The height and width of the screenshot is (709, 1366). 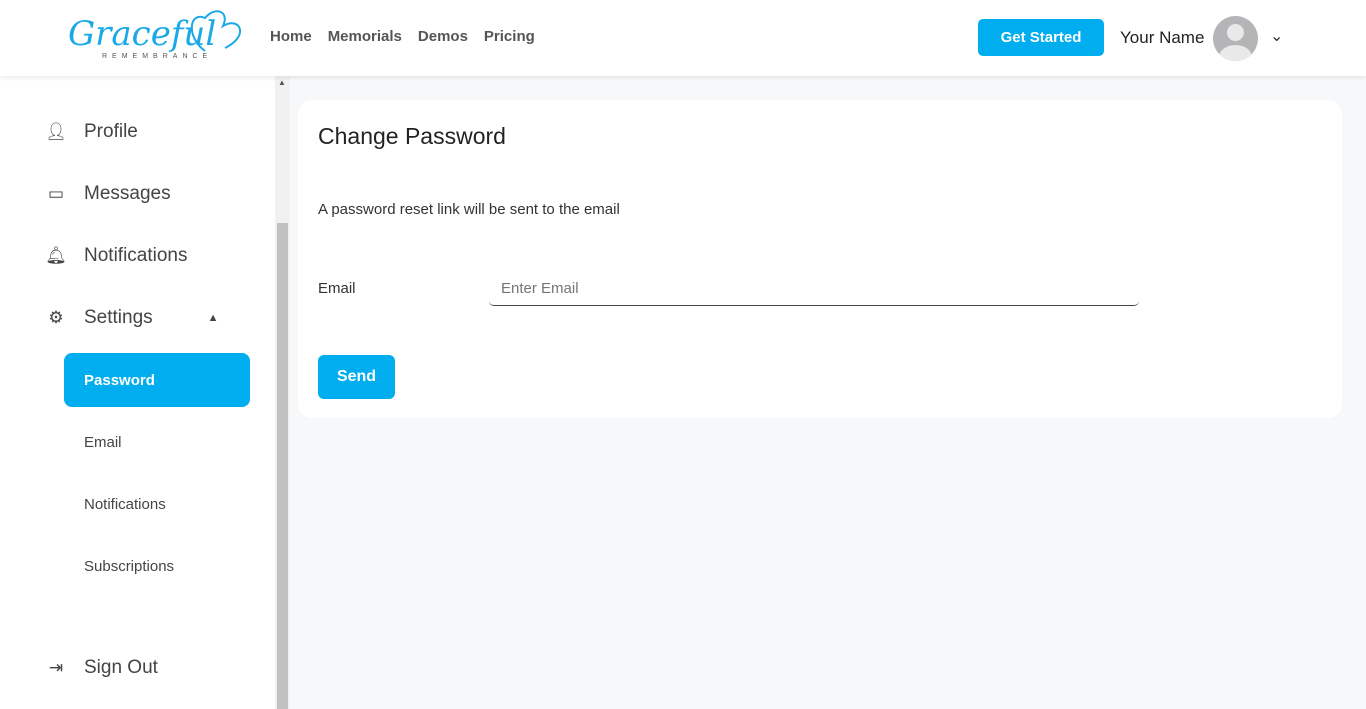 What do you see at coordinates (129, 566) in the screenshot?
I see `settings-subscriptions: Subscriptions` at bounding box center [129, 566].